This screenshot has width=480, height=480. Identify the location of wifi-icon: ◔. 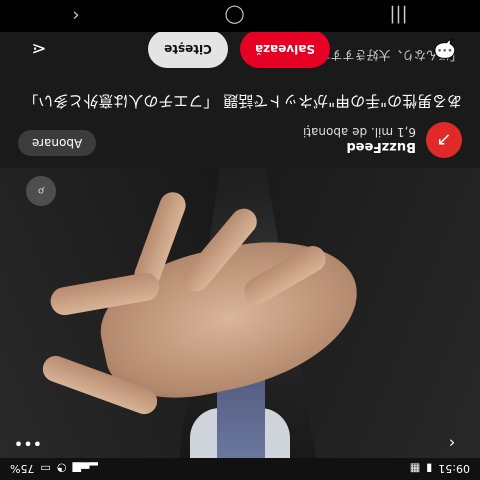
(61, 469).